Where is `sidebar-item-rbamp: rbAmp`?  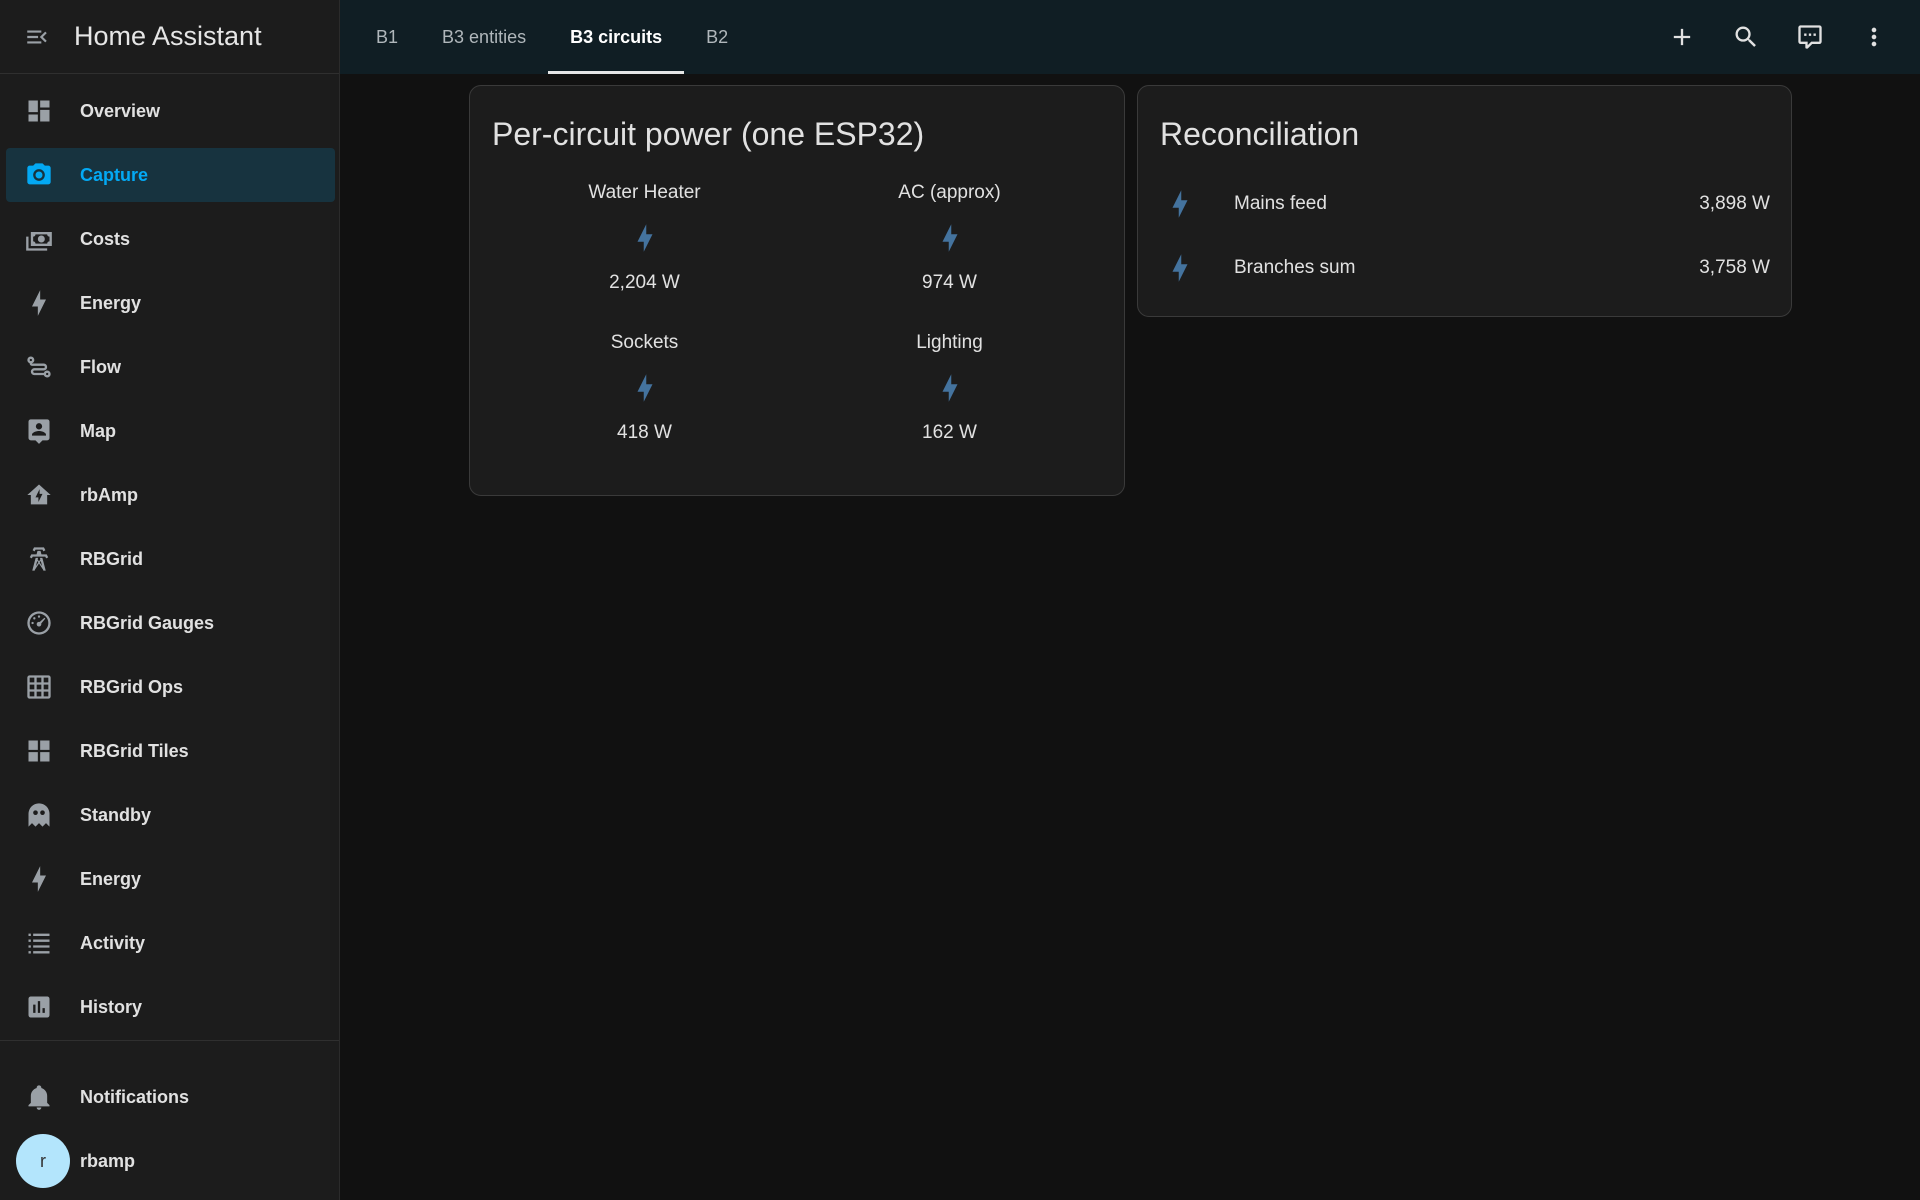 sidebar-item-rbamp: rbAmp is located at coordinates (170, 495).